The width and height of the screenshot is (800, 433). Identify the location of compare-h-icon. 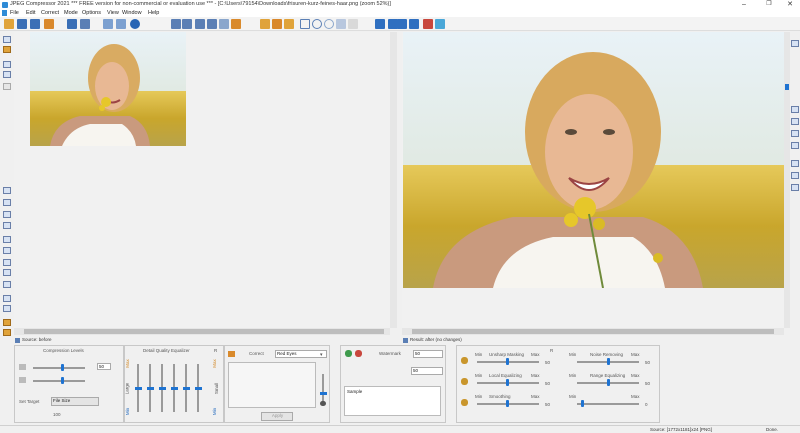
(7, 262).